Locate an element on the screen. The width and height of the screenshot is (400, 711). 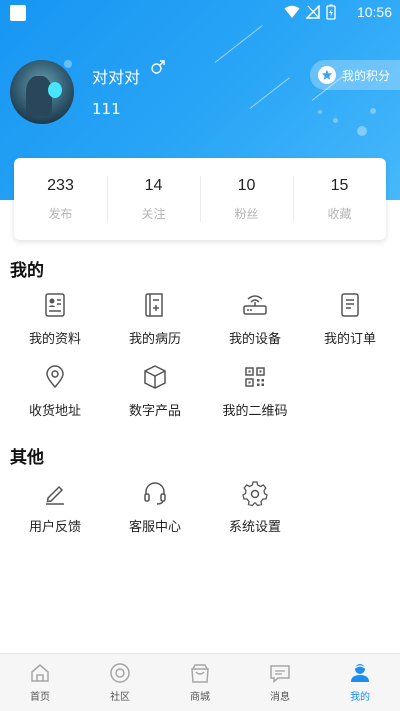
gear-icon is located at coordinates (255, 493).